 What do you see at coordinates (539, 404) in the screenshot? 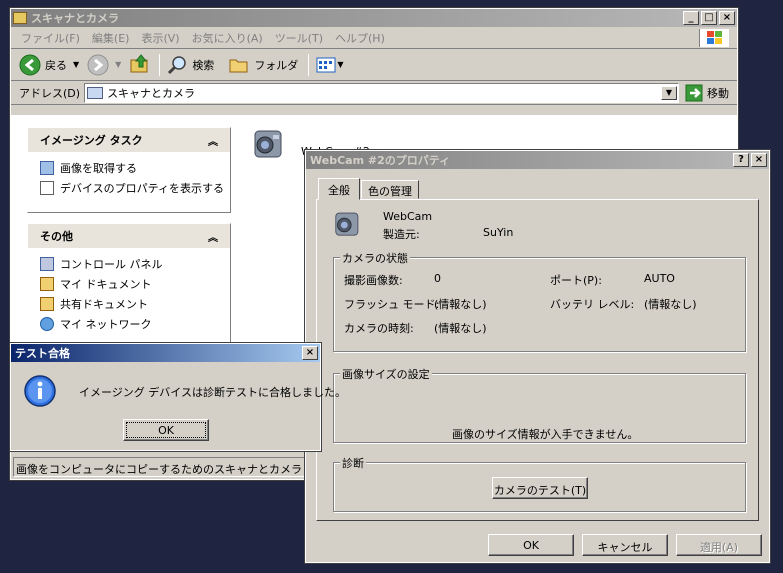
I see `image-size-group: 画像サイズの設定 画像のサイズ情報が入手できません。` at bounding box center [539, 404].